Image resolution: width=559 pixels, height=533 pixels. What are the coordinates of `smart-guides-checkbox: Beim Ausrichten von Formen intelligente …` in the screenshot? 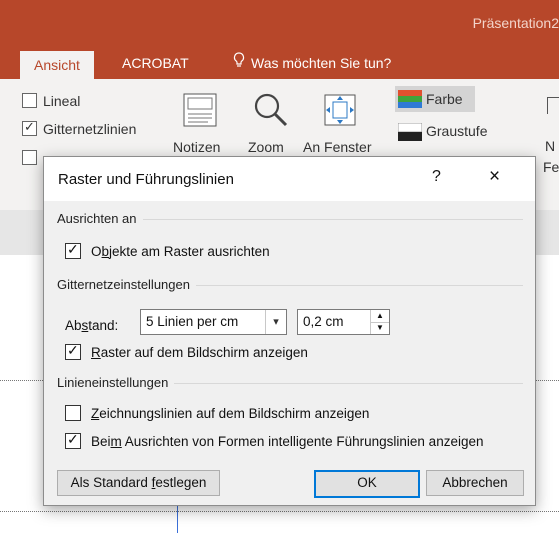 It's located at (274, 440).